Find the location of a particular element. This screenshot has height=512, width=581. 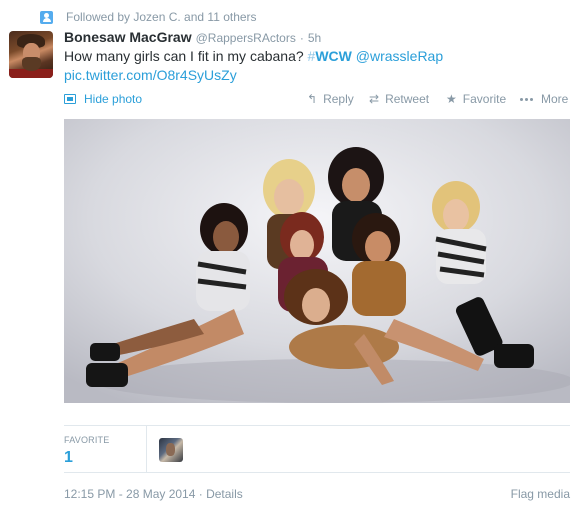

author-username: @RappersRActors is located at coordinates (246, 38).